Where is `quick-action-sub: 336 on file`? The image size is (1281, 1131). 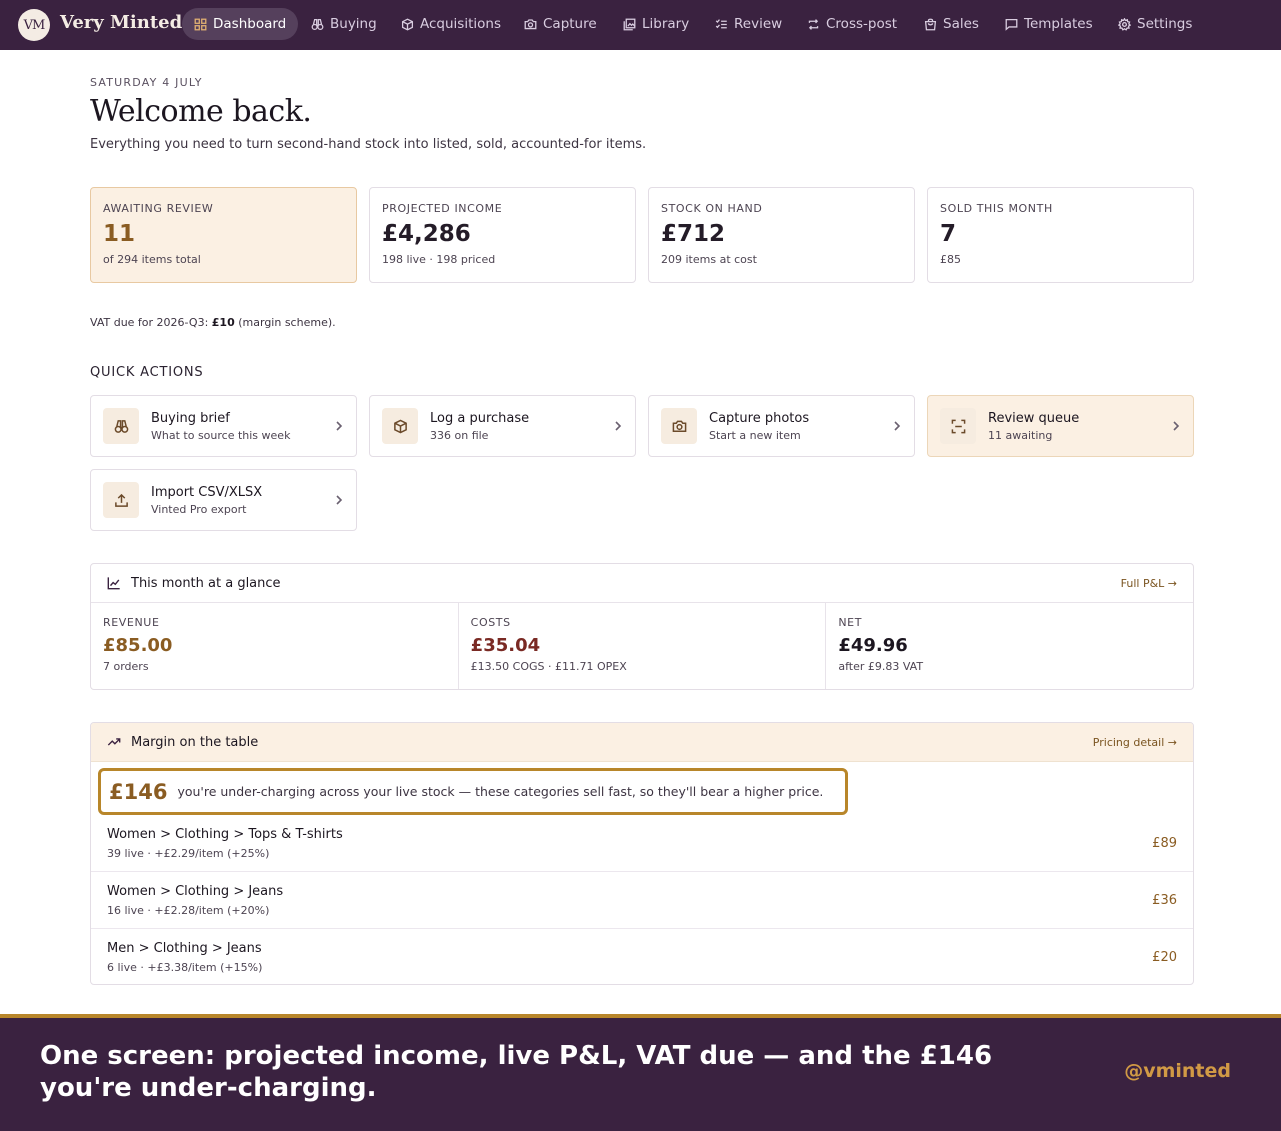
quick-action-sub: 336 on file is located at coordinates (459, 435).